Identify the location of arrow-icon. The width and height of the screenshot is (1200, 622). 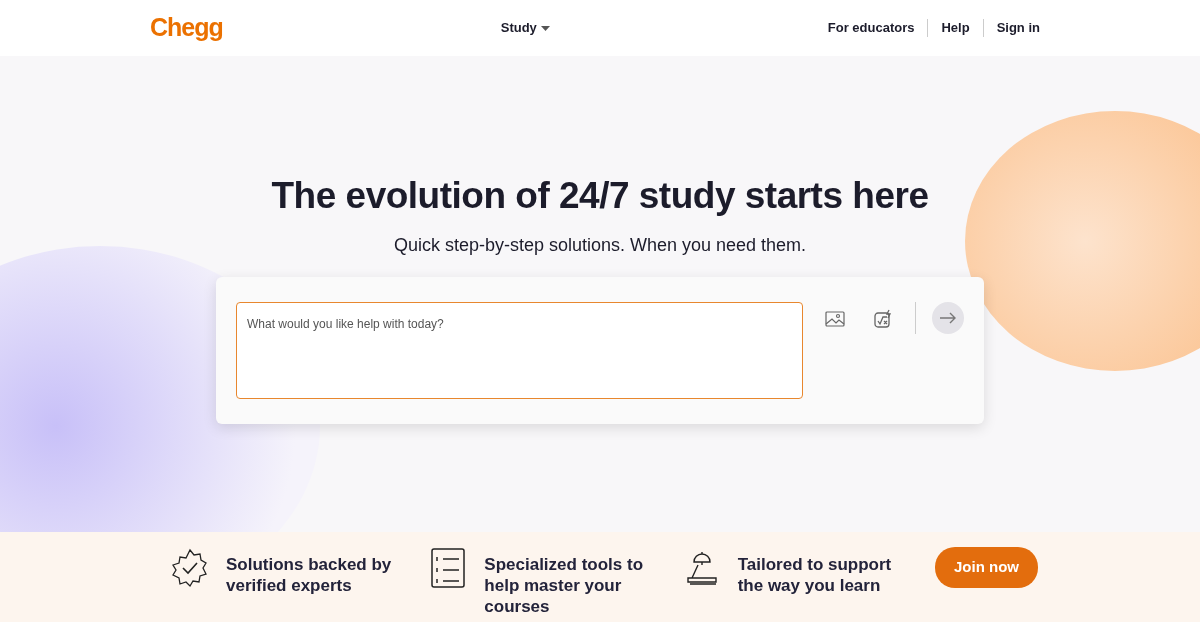
(948, 318).